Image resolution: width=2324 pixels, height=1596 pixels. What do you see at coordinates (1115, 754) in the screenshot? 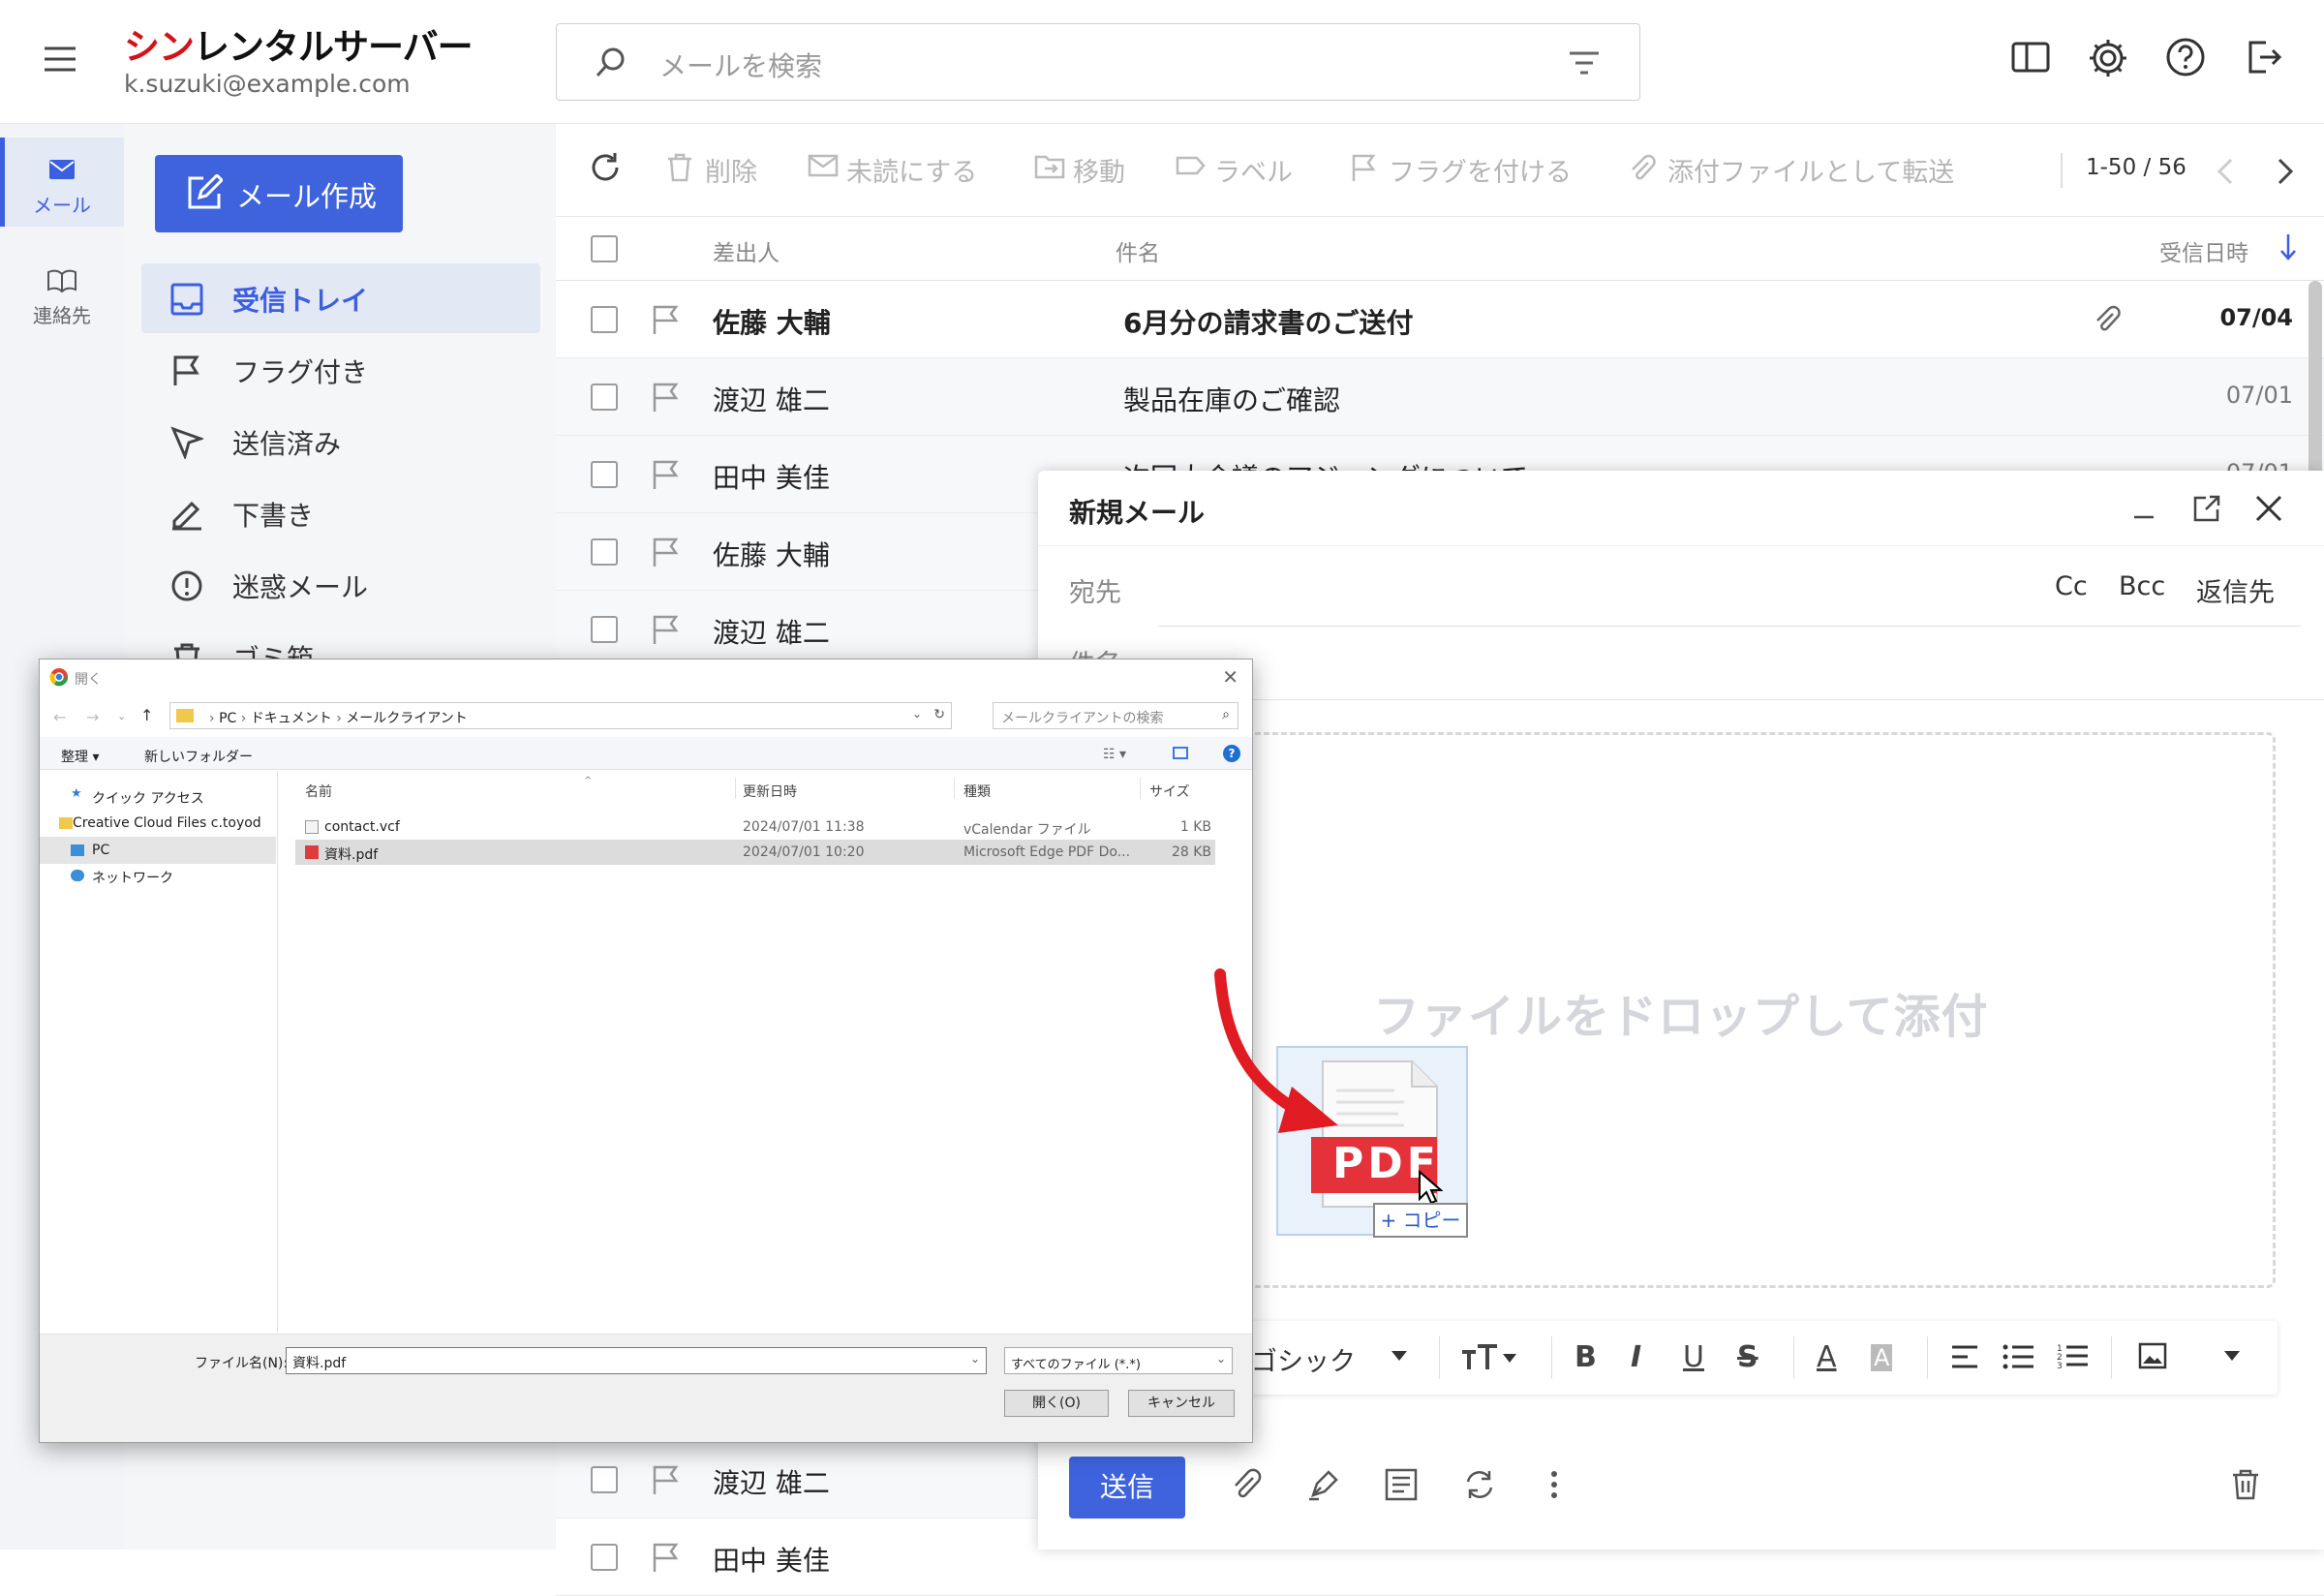
I see `view-options-icon: ☷ ▾` at bounding box center [1115, 754].